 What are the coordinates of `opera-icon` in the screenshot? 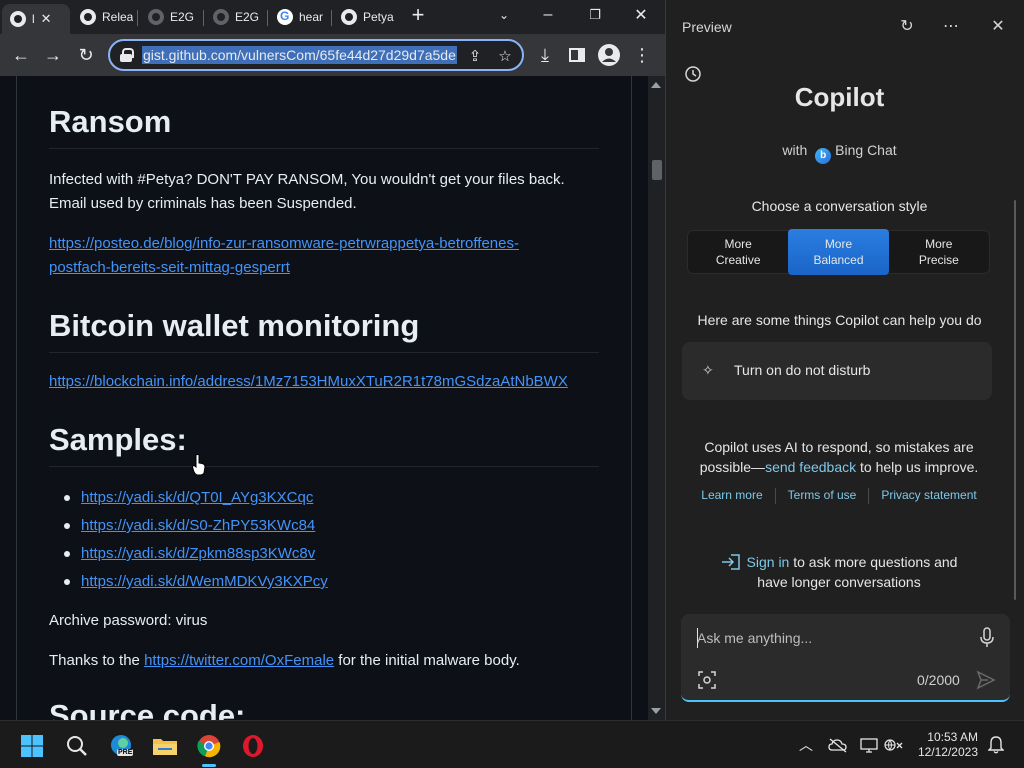 It's located at (253, 746).